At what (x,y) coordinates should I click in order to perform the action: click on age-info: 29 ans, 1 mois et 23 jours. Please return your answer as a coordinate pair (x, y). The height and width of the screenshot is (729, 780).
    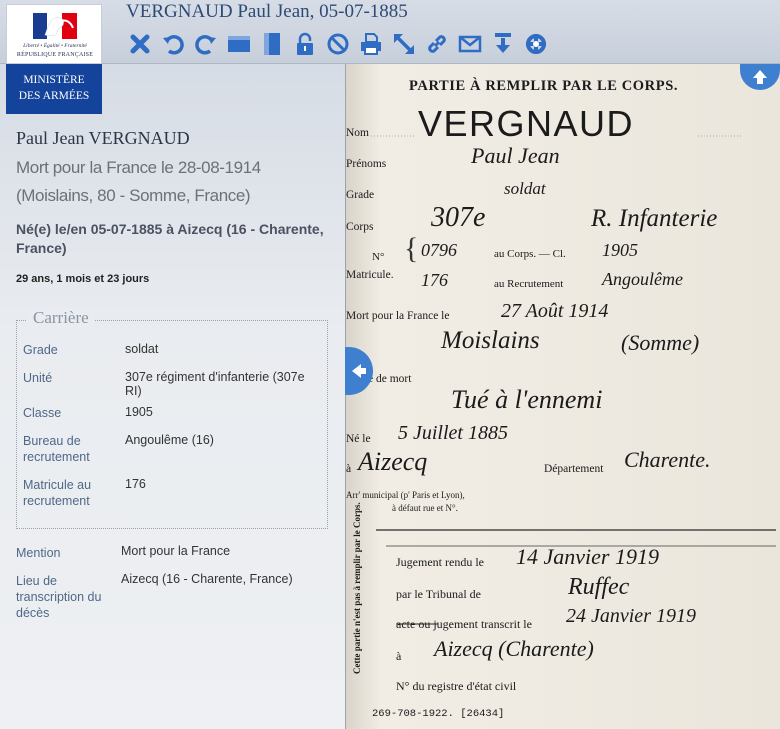
    Looking at the image, I should click on (83, 279).